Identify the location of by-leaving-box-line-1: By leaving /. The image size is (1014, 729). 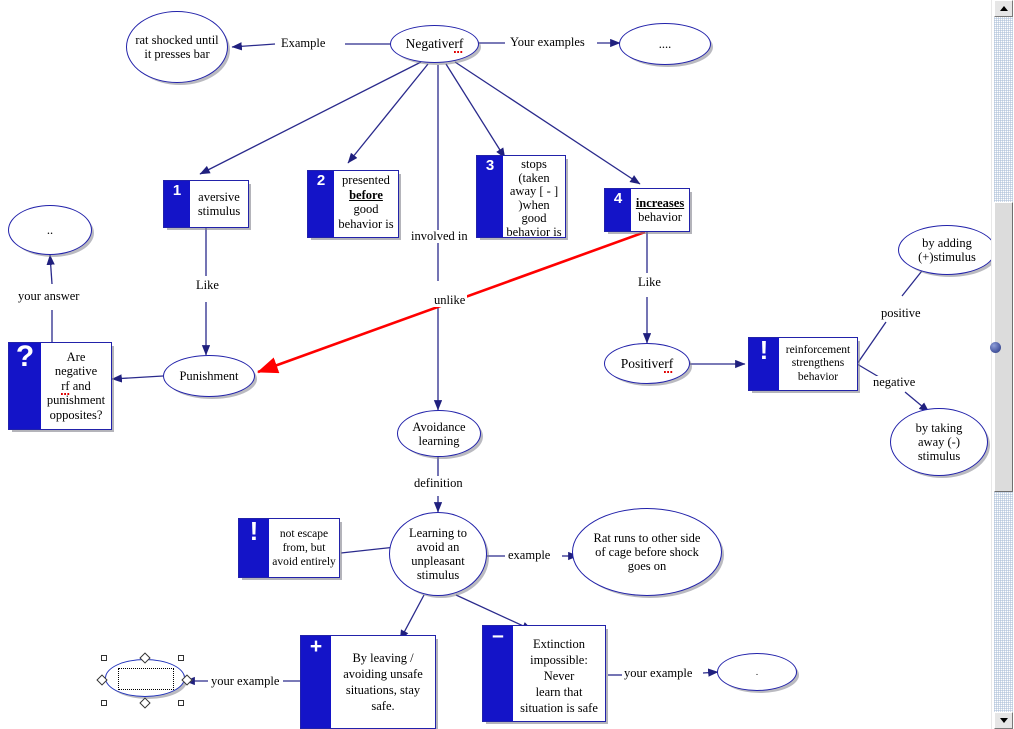
(383, 658).